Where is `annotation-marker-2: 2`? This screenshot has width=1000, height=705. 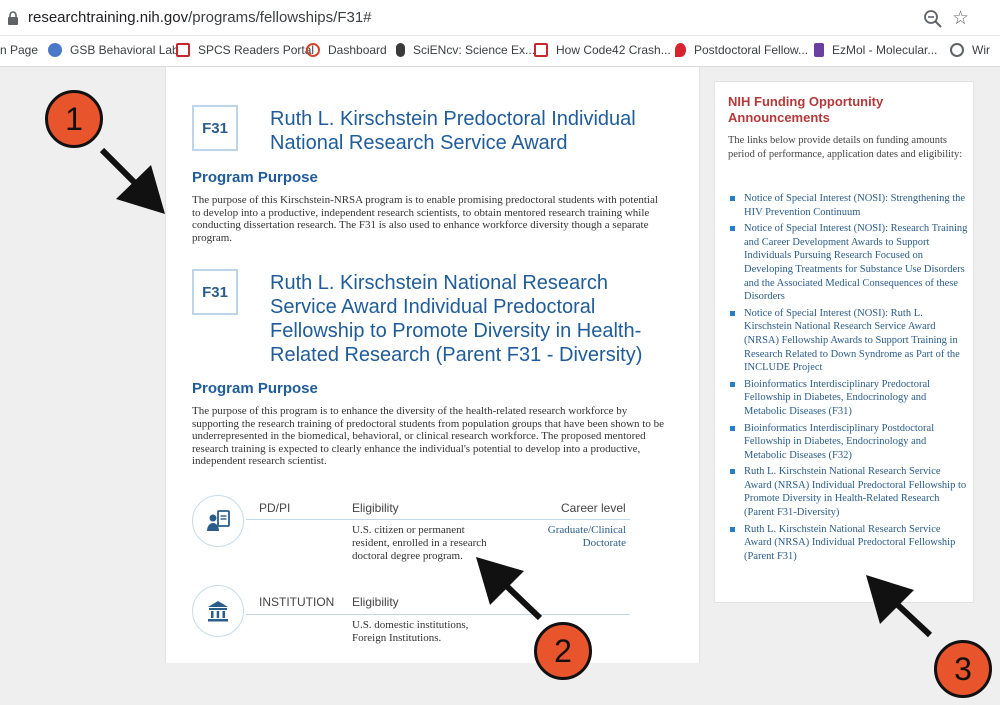
annotation-marker-2: 2 is located at coordinates (563, 651).